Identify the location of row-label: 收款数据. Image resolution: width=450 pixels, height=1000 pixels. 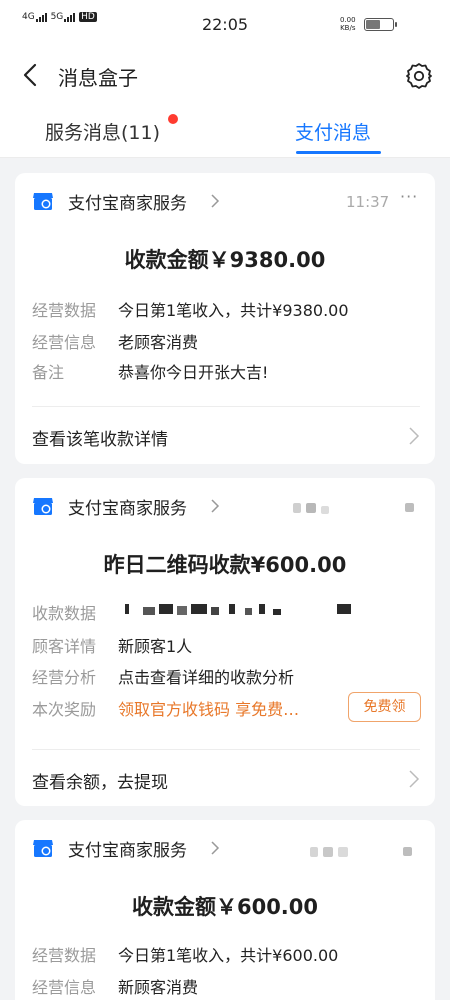
(64, 613).